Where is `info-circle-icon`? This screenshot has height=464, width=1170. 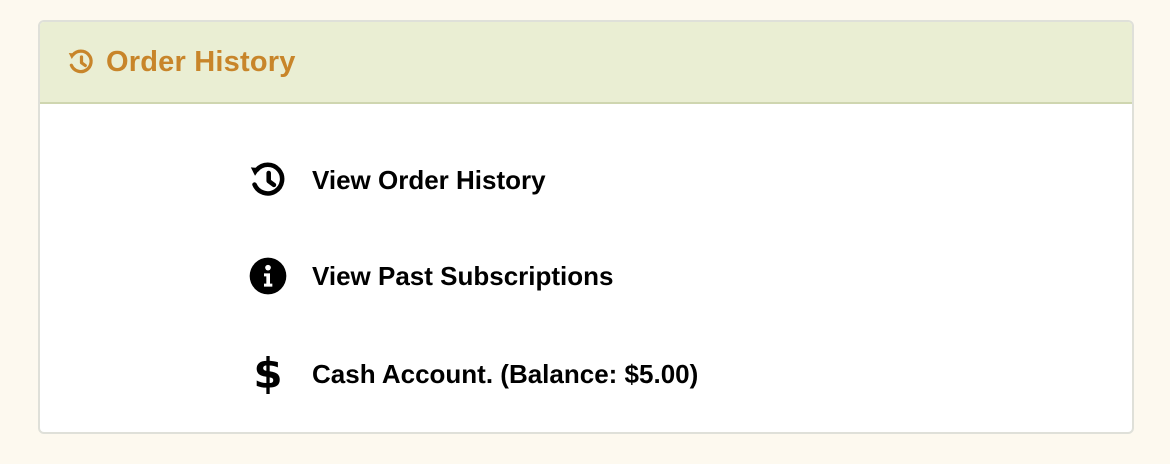 info-circle-icon is located at coordinates (268, 276).